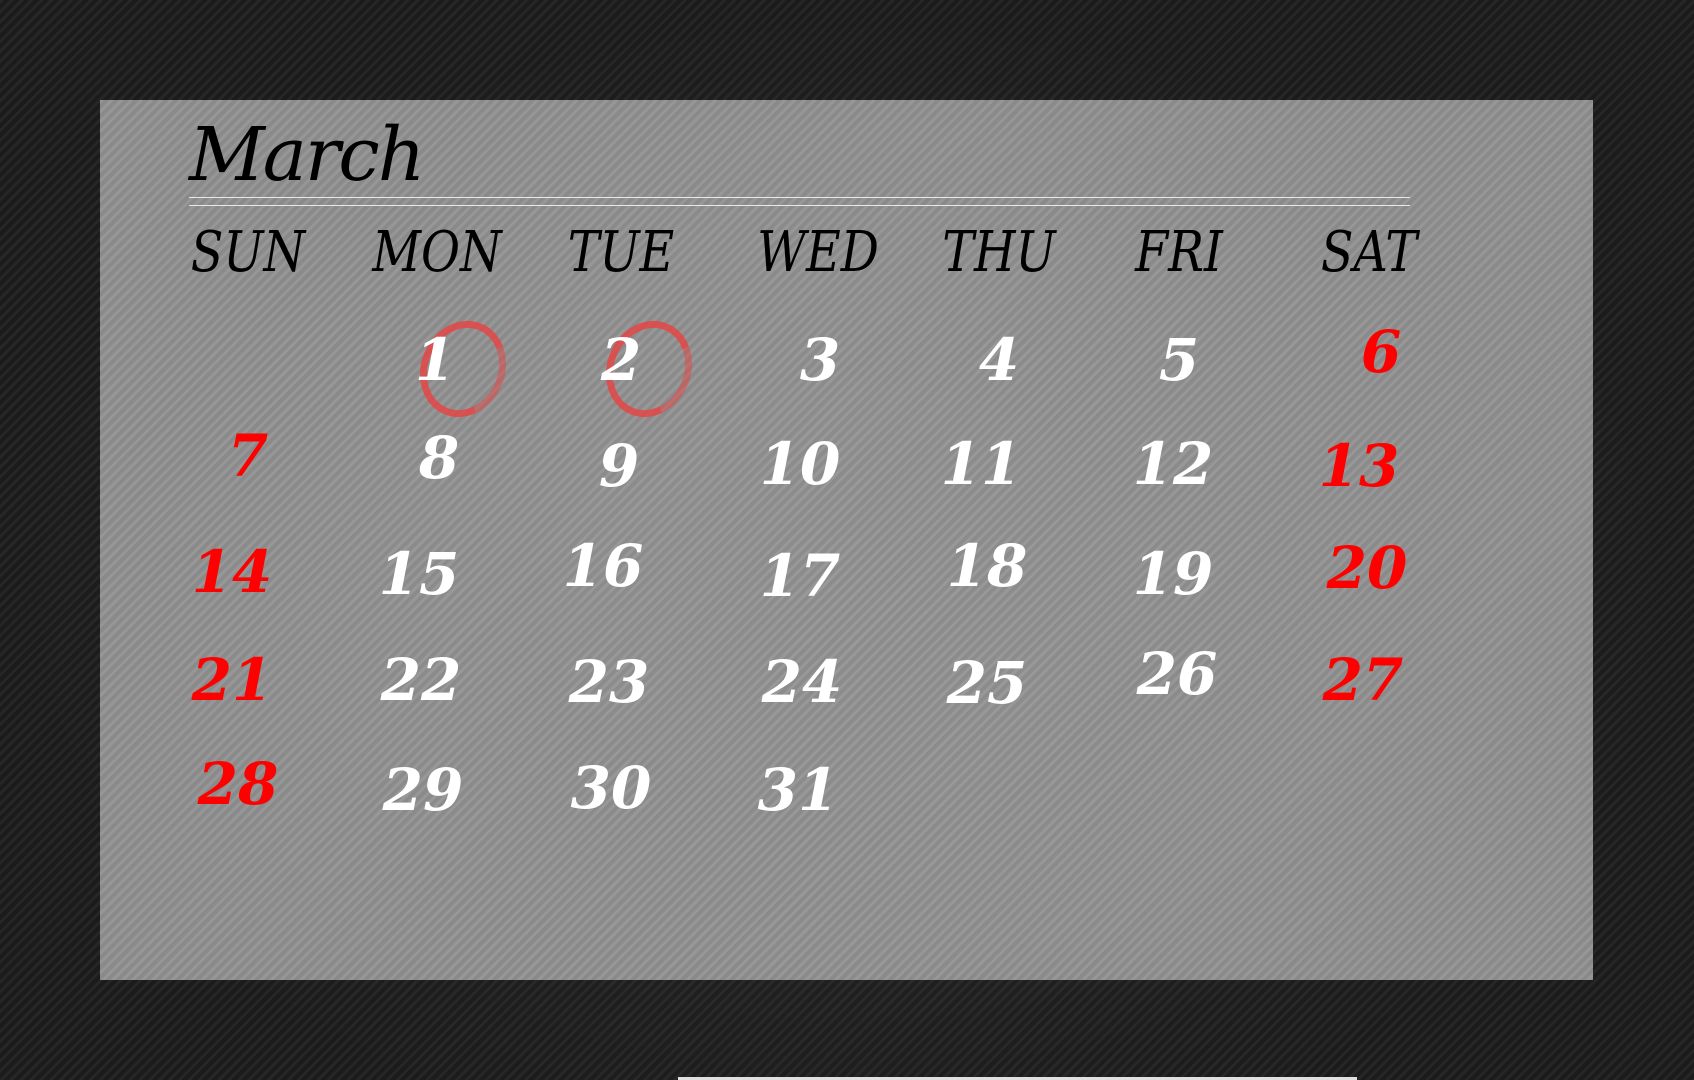 The height and width of the screenshot is (1080, 1694). What do you see at coordinates (981, 464) in the screenshot?
I see `day-11: 11` at bounding box center [981, 464].